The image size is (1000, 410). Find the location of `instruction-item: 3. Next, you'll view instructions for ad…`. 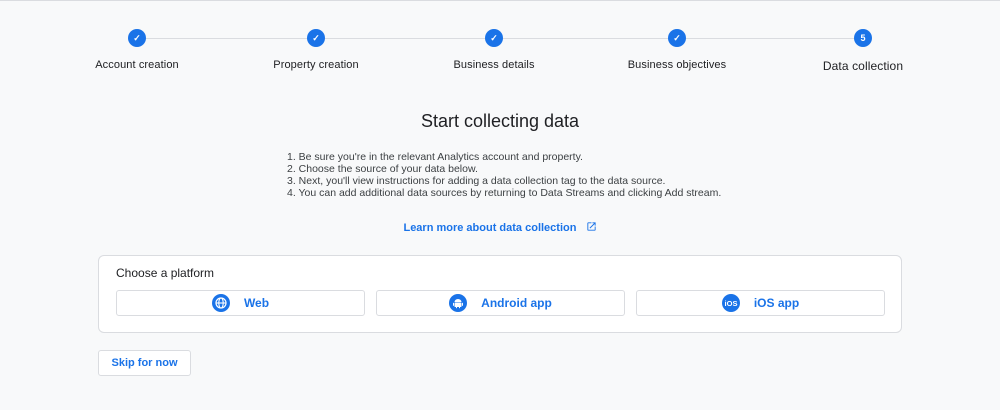

instruction-item: 3. Next, you'll view instructions for ad… is located at coordinates (476, 181).